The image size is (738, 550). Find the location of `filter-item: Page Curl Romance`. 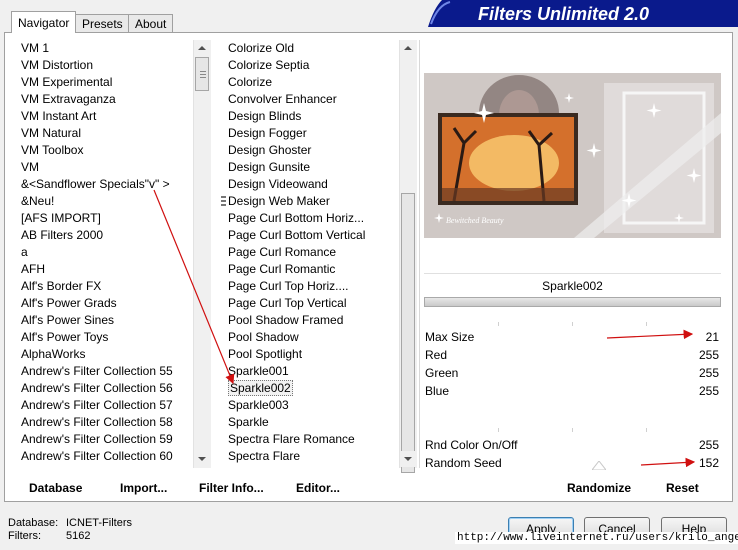

filter-item: Page Curl Romance is located at coordinates (313, 252).